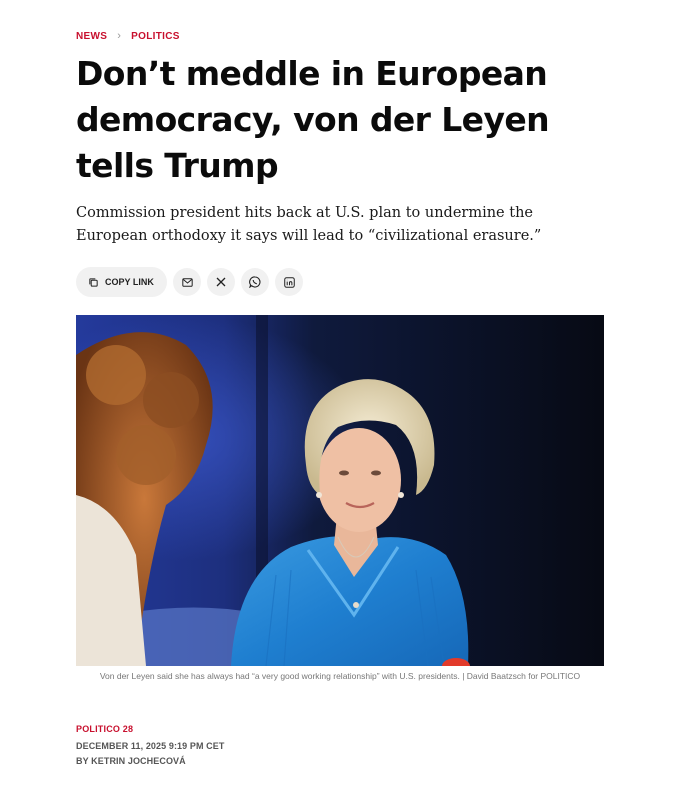 The height and width of the screenshot is (787, 677). Describe the element at coordinates (150, 761) in the screenshot. I see `author-byline: BY KETRIN JOCHECOVÁ` at that location.